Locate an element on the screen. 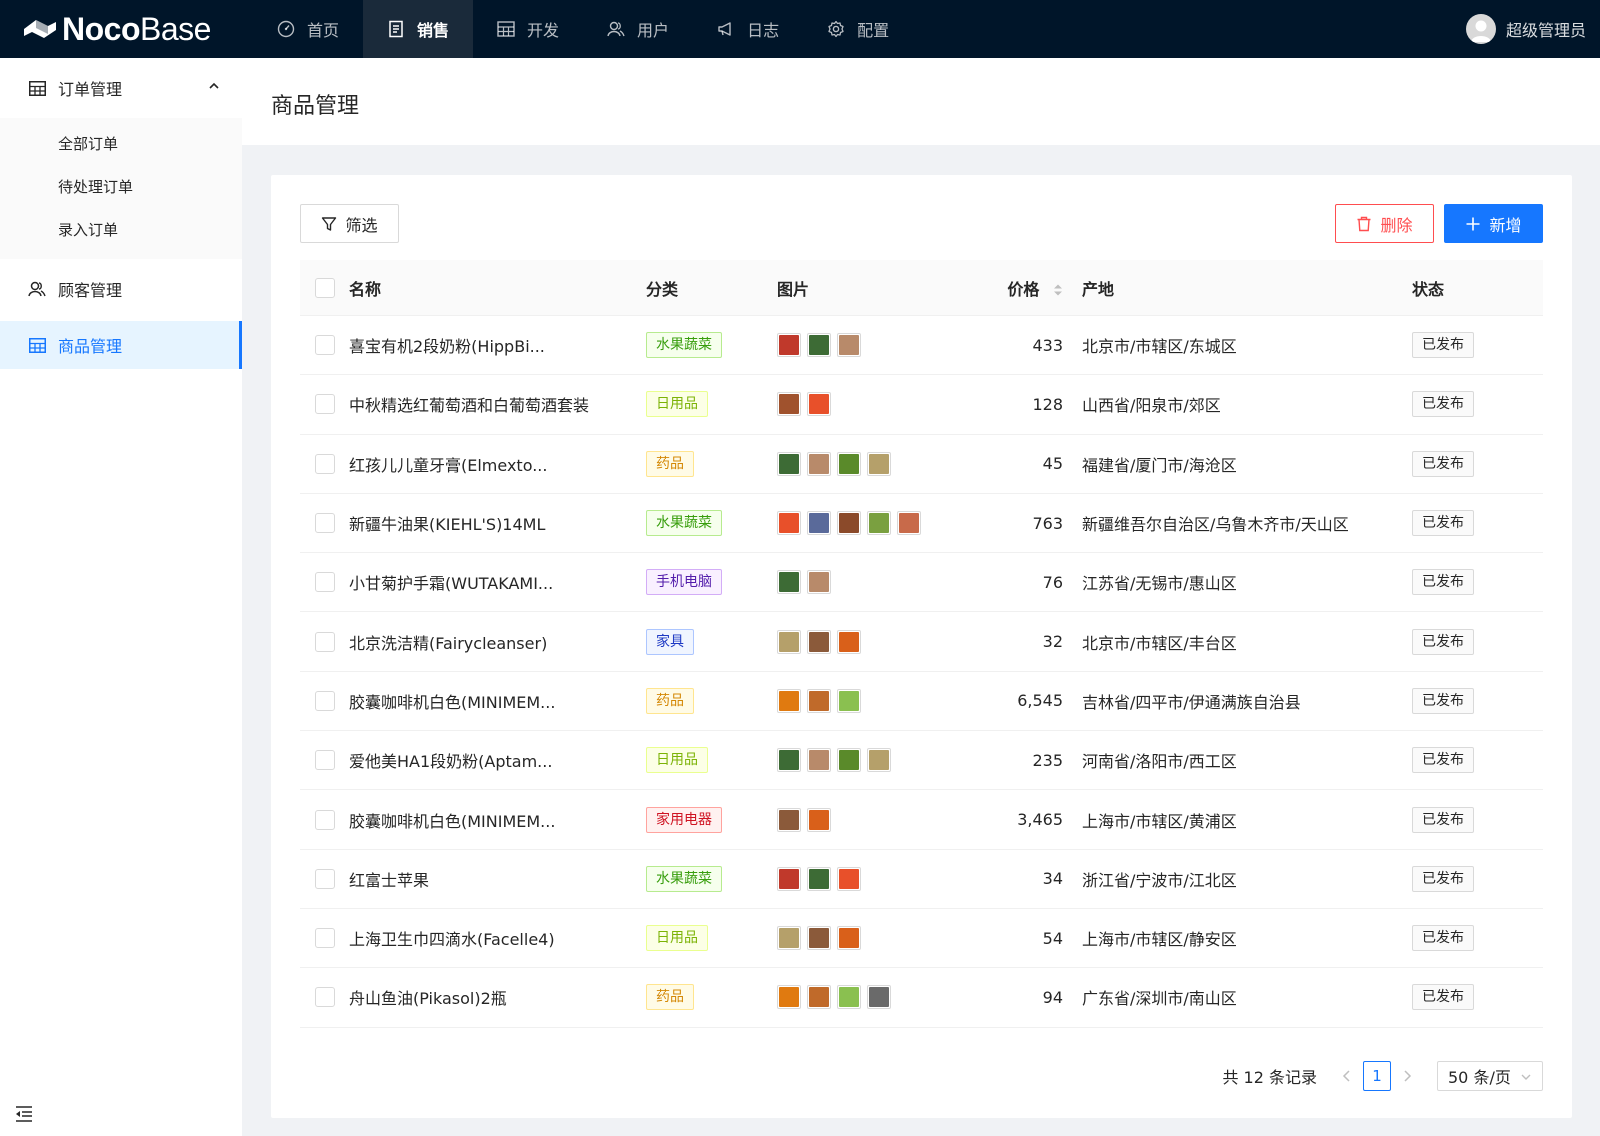 This screenshot has width=1600, height=1136. sidebar-item-enter-order: 录入订单 is located at coordinates (121, 229).